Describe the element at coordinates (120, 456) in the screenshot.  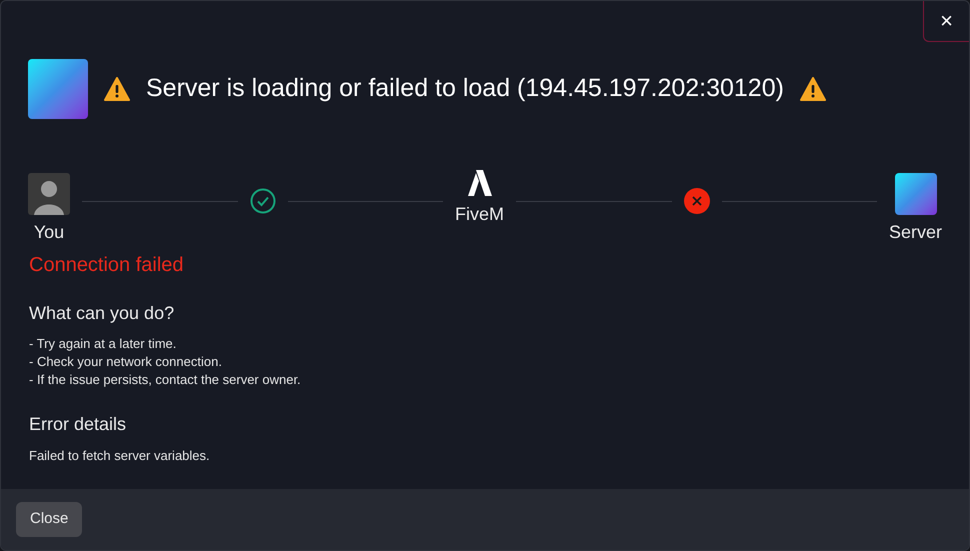
I see `error-message: Failed to fetch server variables.` at that location.